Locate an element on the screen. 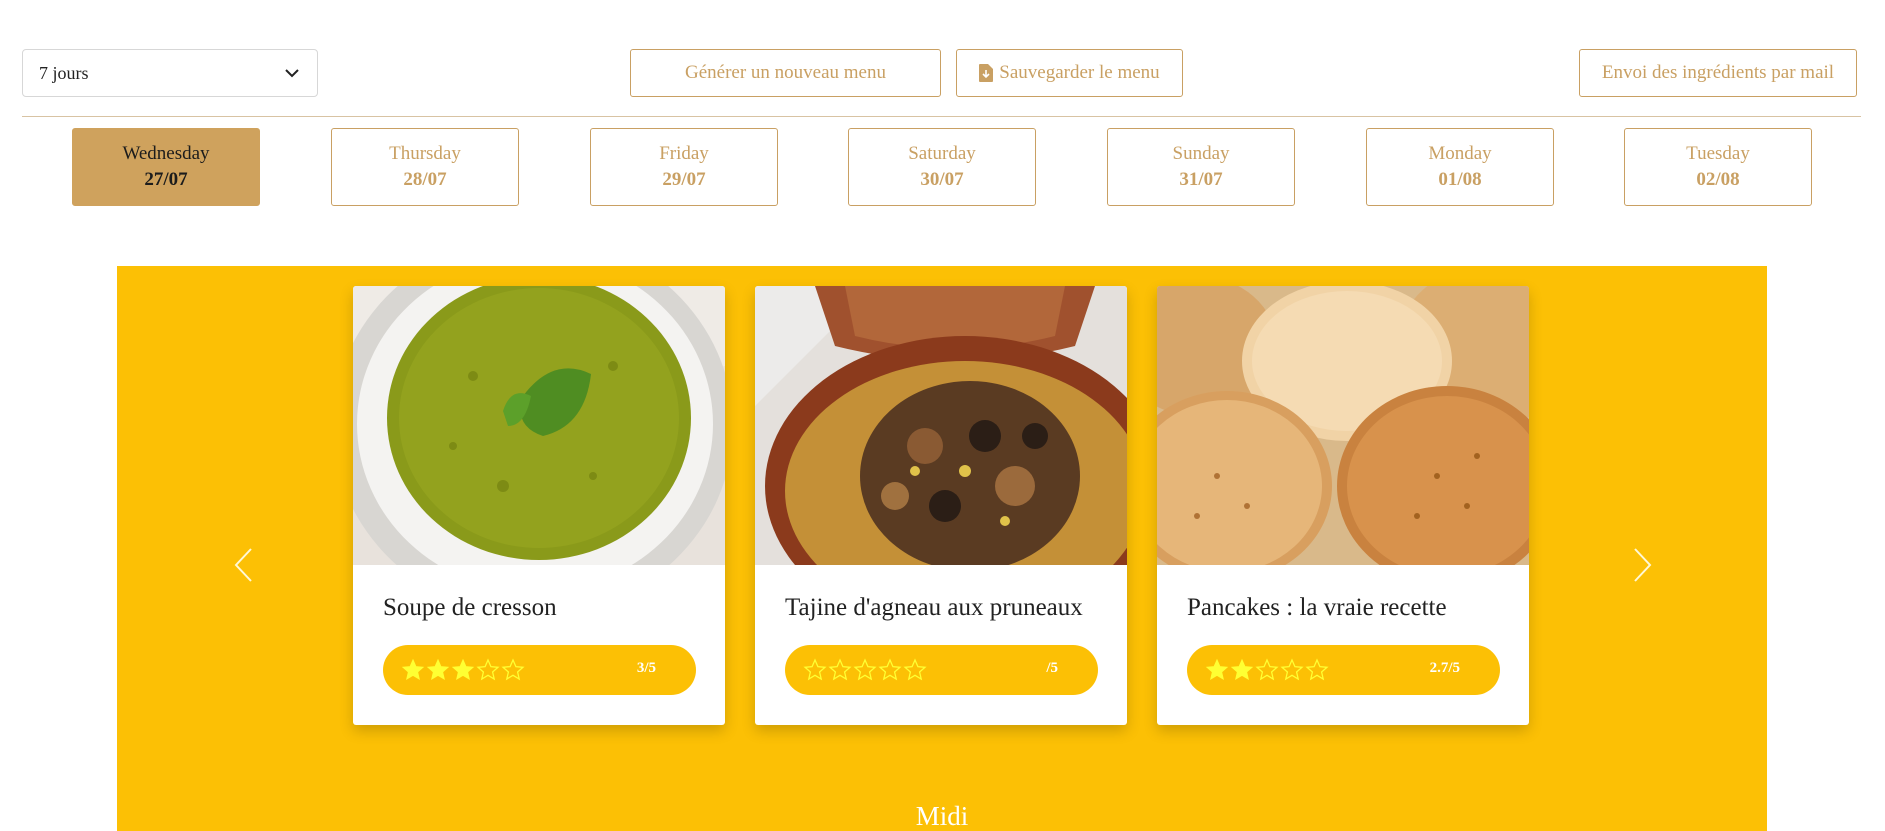 The height and width of the screenshot is (831, 1885). day-date: 27/07 is located at coordinates (166, 179).